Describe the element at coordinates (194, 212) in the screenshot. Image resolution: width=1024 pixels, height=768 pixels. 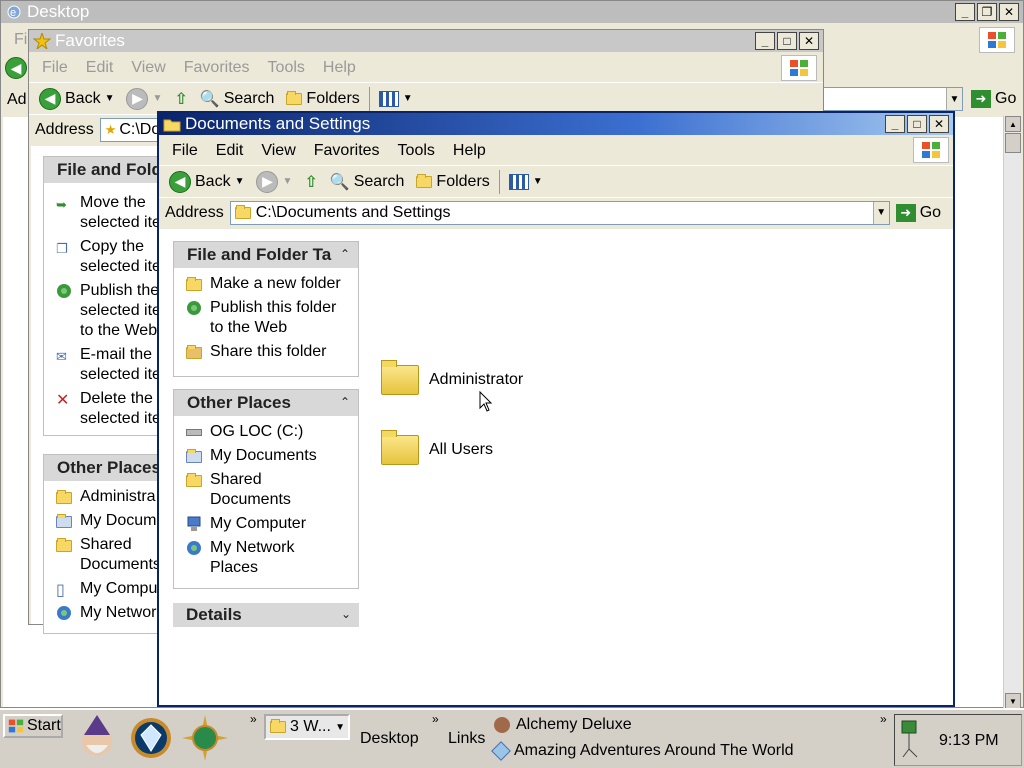
I see `address-label: Address` at that location.